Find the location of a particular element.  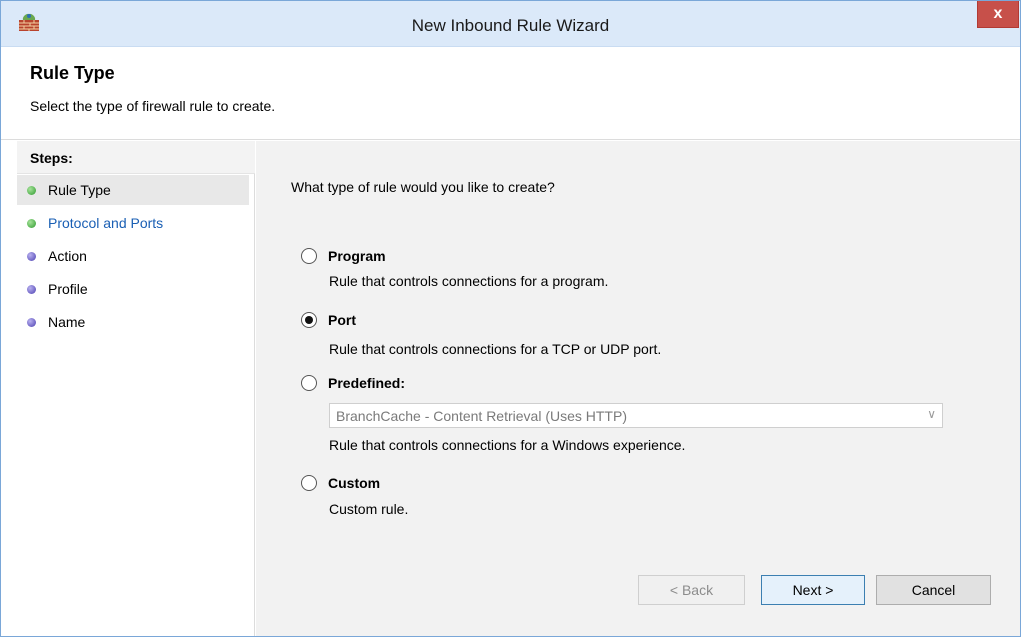

option-port: Port is located at coordinates (328, 320).